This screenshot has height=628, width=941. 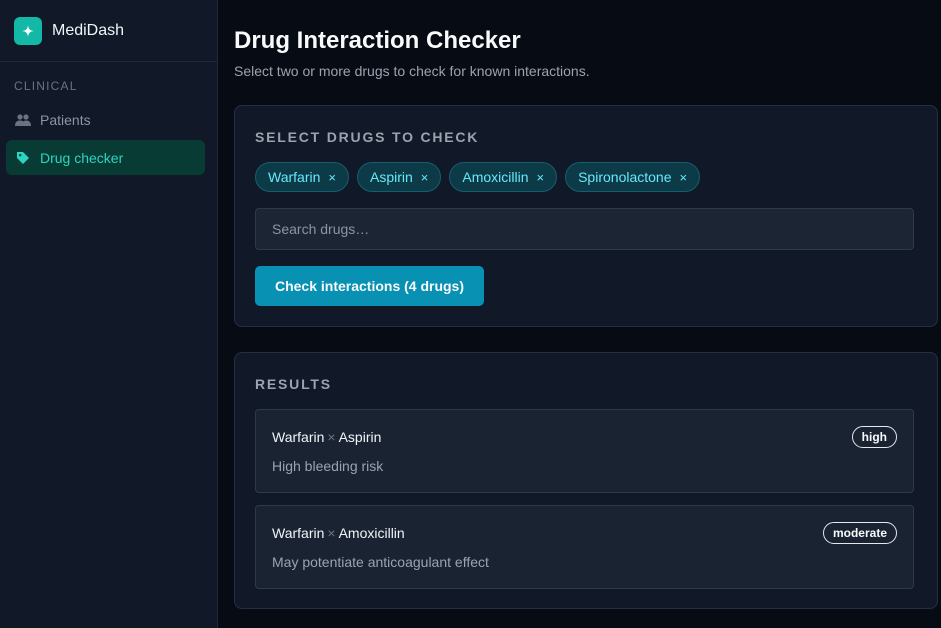 I want to click on interaction-result: Warfarin × Aspirin High bleeding risk high, so click(x=584, y=451).